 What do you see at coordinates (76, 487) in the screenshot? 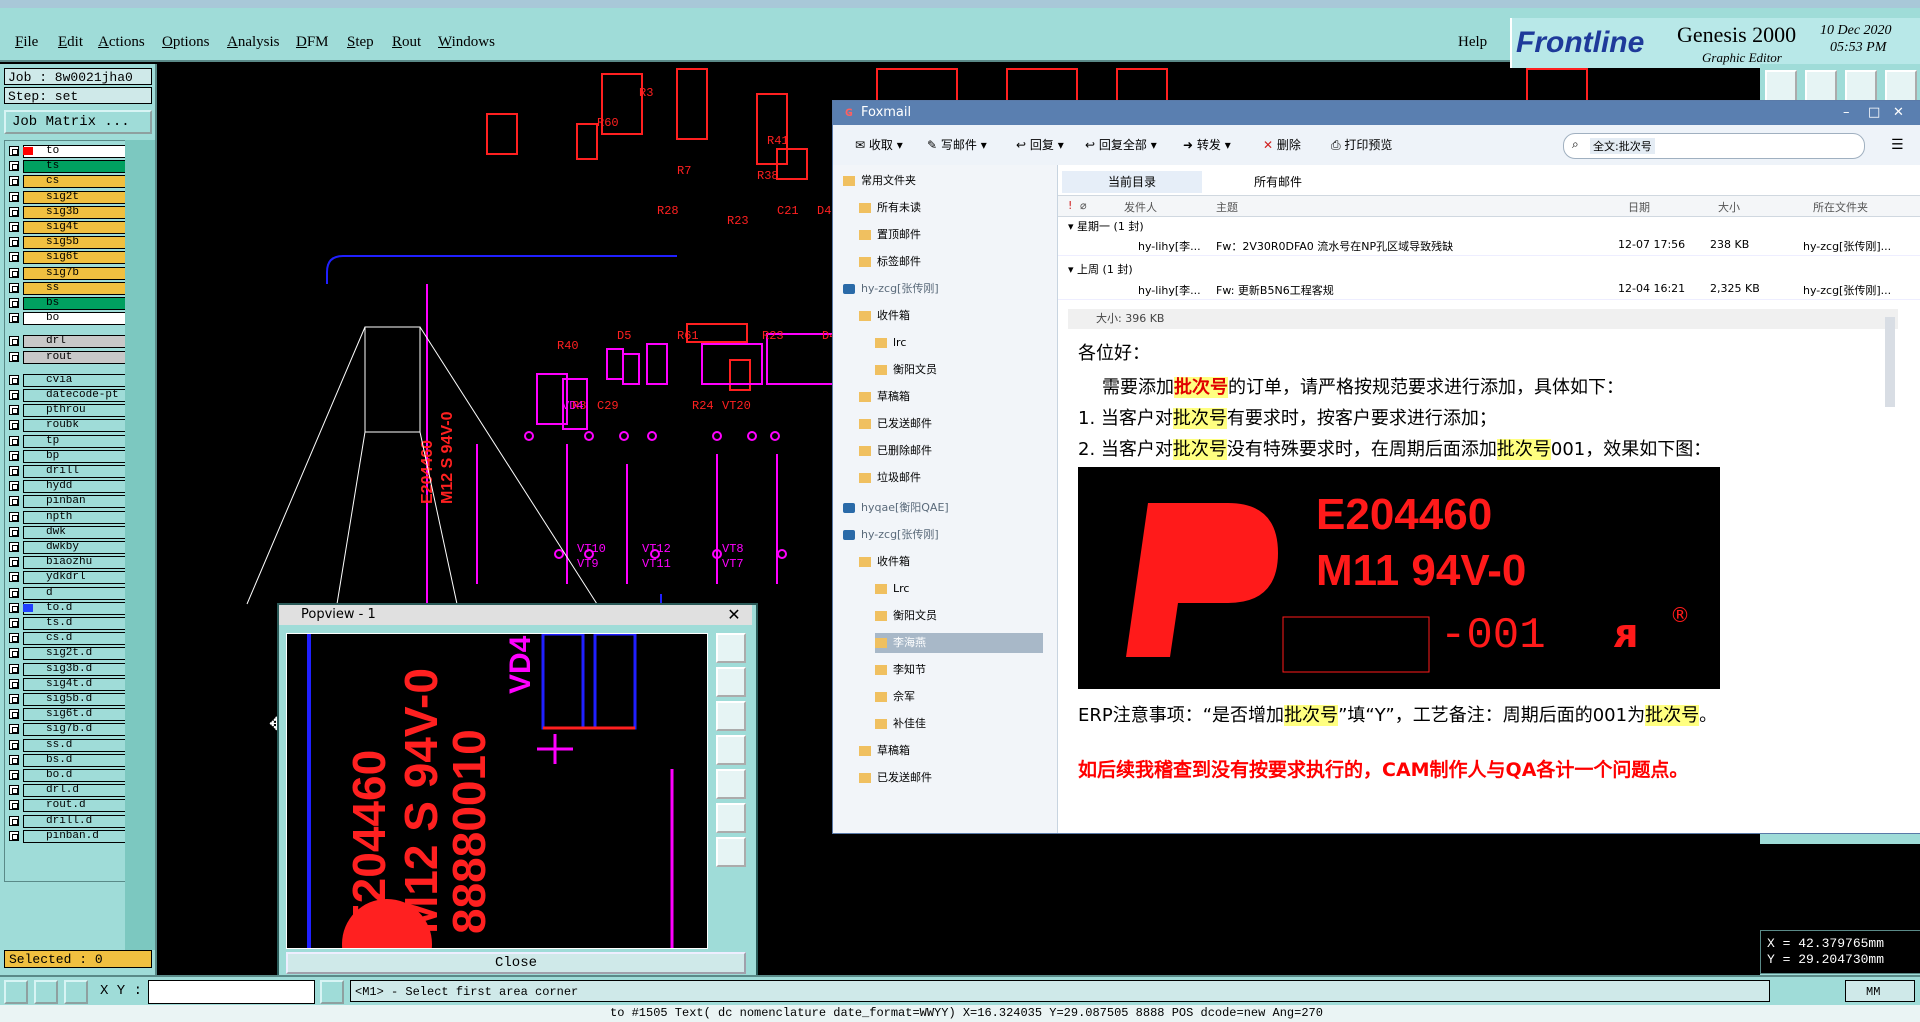
I see `layer-name: hydd` at bounding box center [76, 487].